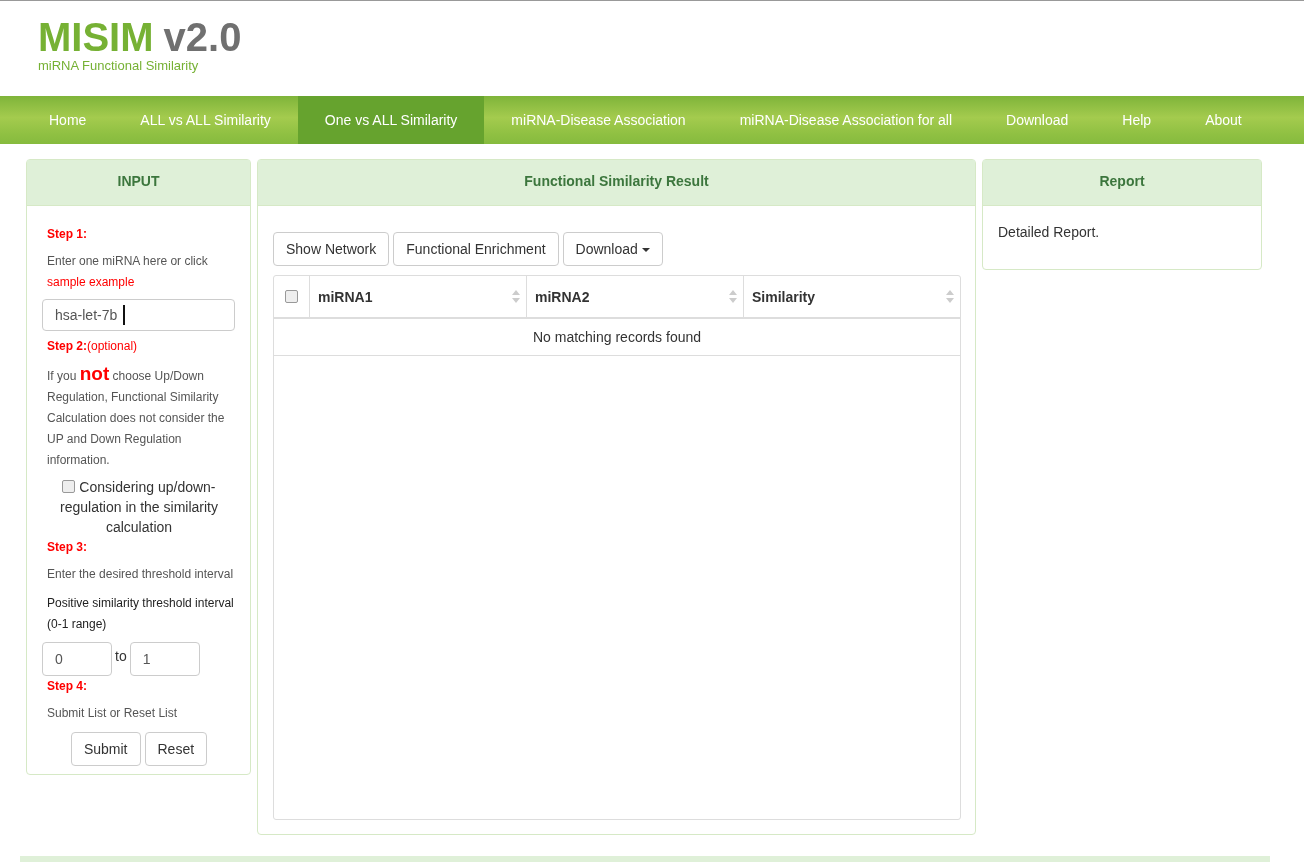 The height and width of the screenshot is (862, 1304). I want to click on step-label: Step 1:, so click(67, 234).